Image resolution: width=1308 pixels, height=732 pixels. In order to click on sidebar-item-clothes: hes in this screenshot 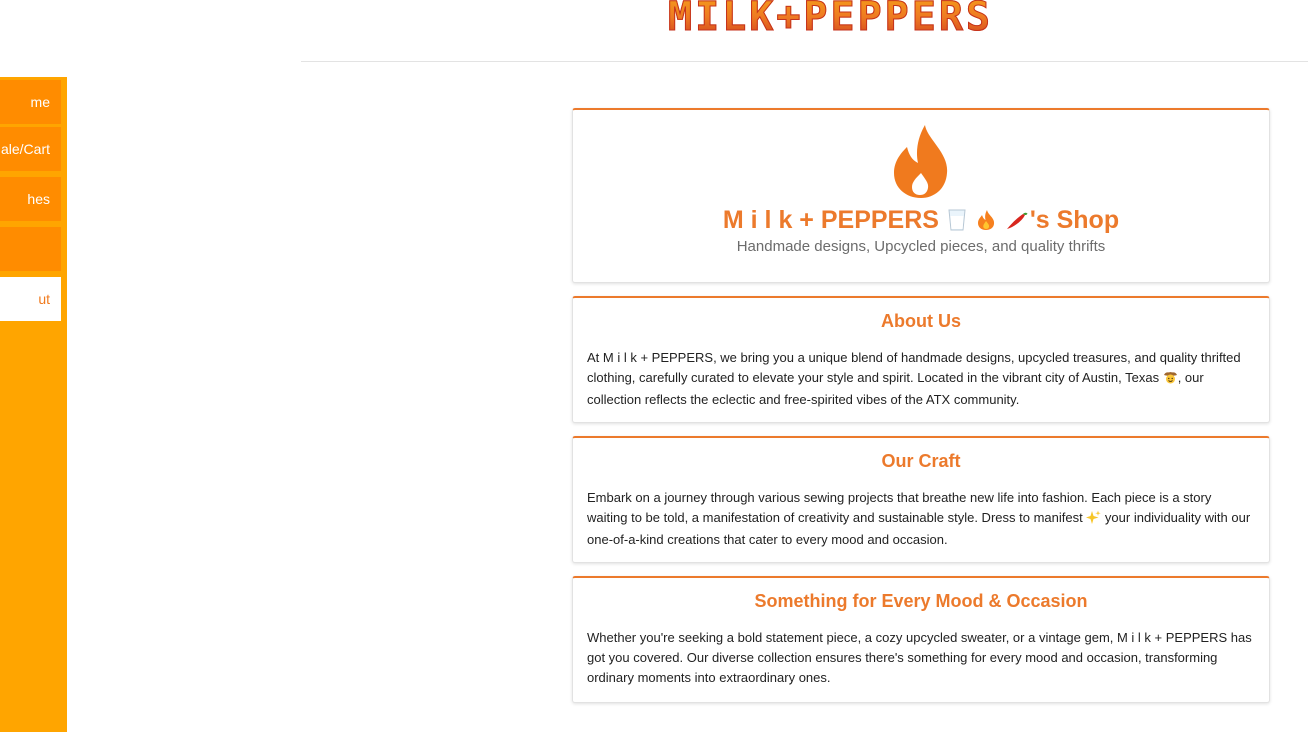, I will do `click(30, 199)`.